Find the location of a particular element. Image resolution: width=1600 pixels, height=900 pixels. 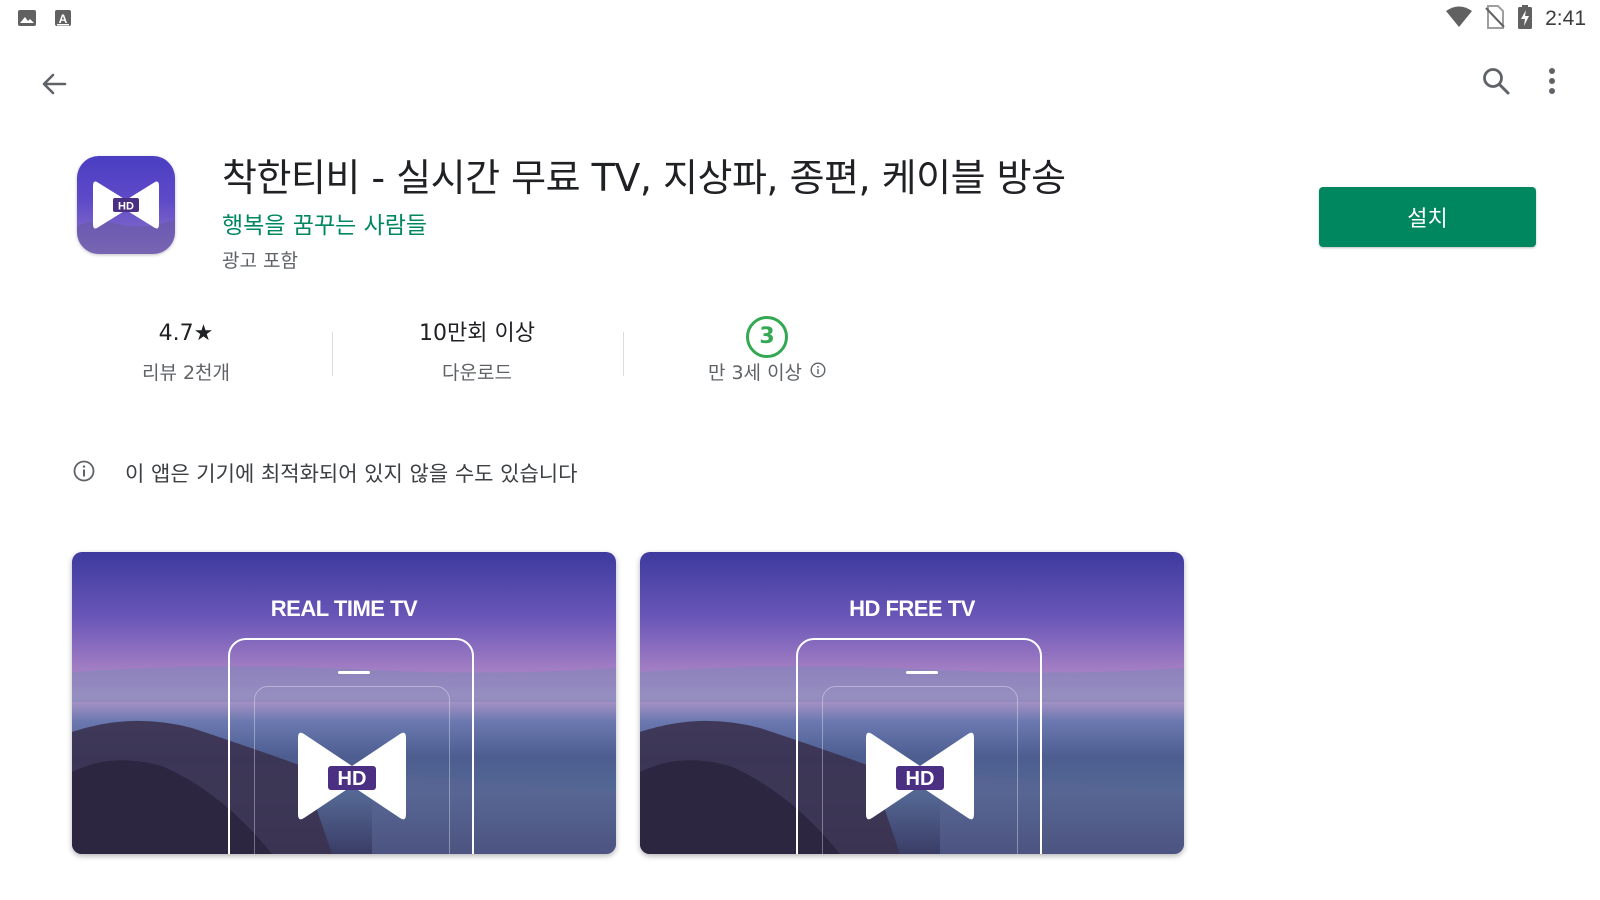

rating-value: 4.7★ is located at coordinates (186, 333).